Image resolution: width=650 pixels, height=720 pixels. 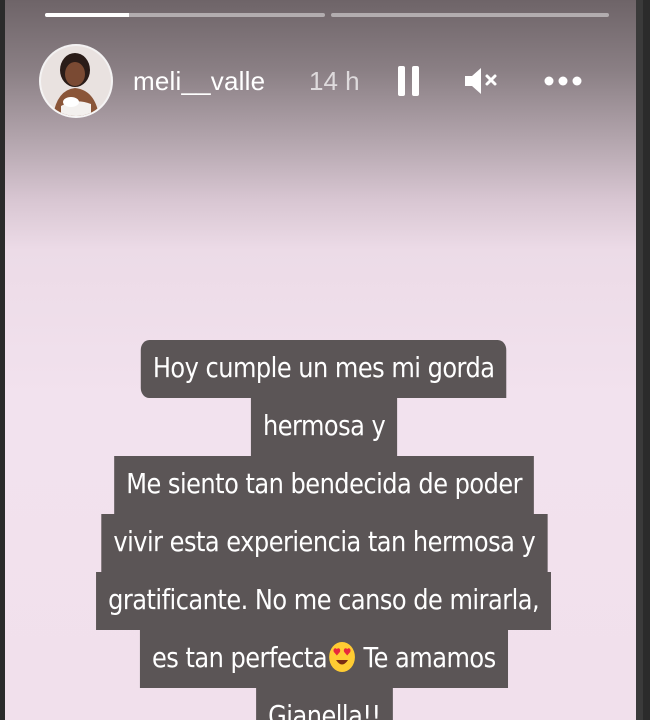 What do you see at coordinates (324, 485) in the screenshot?
I see `caption-line: Me siento tan bendecida de poder` at bounding box center [324, 485].